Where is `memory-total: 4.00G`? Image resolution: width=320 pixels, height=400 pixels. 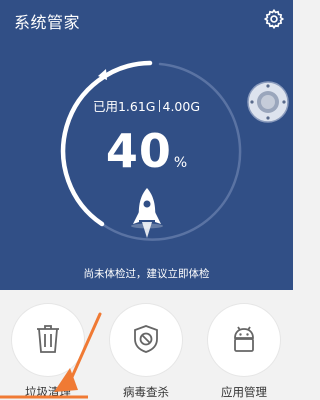 memory-total: 4.00G is located at coordinates (181, 106).